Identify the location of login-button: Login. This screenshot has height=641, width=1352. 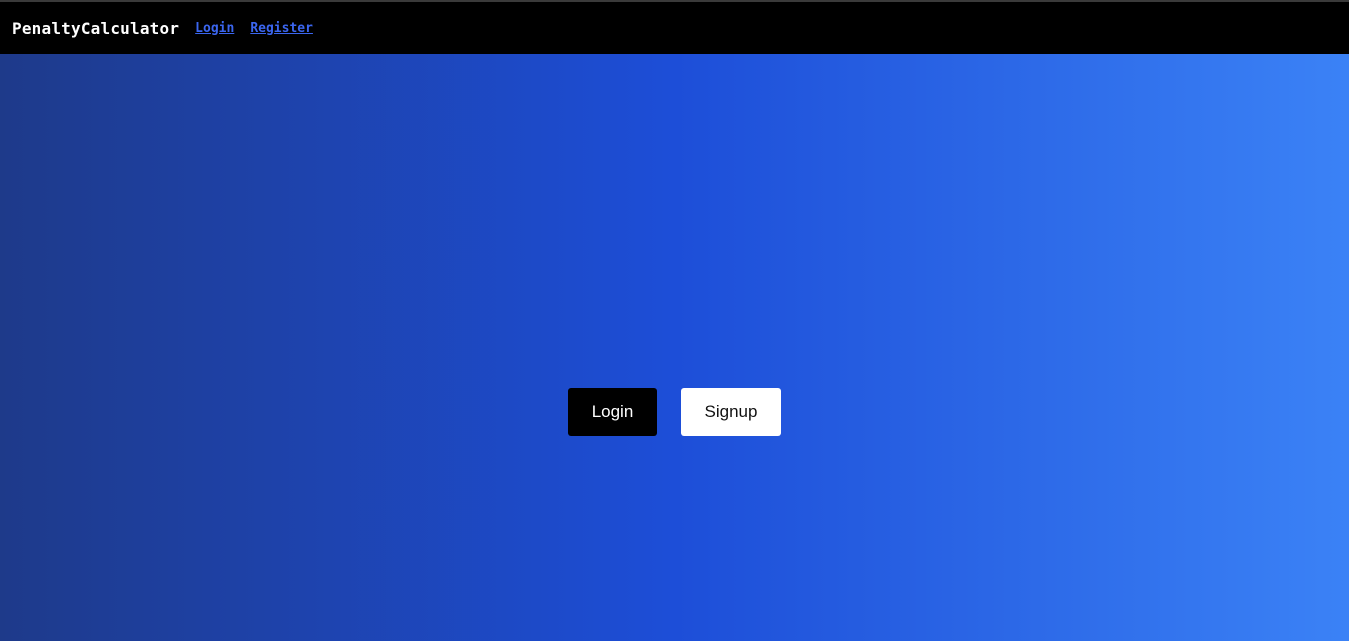
(612, 412).